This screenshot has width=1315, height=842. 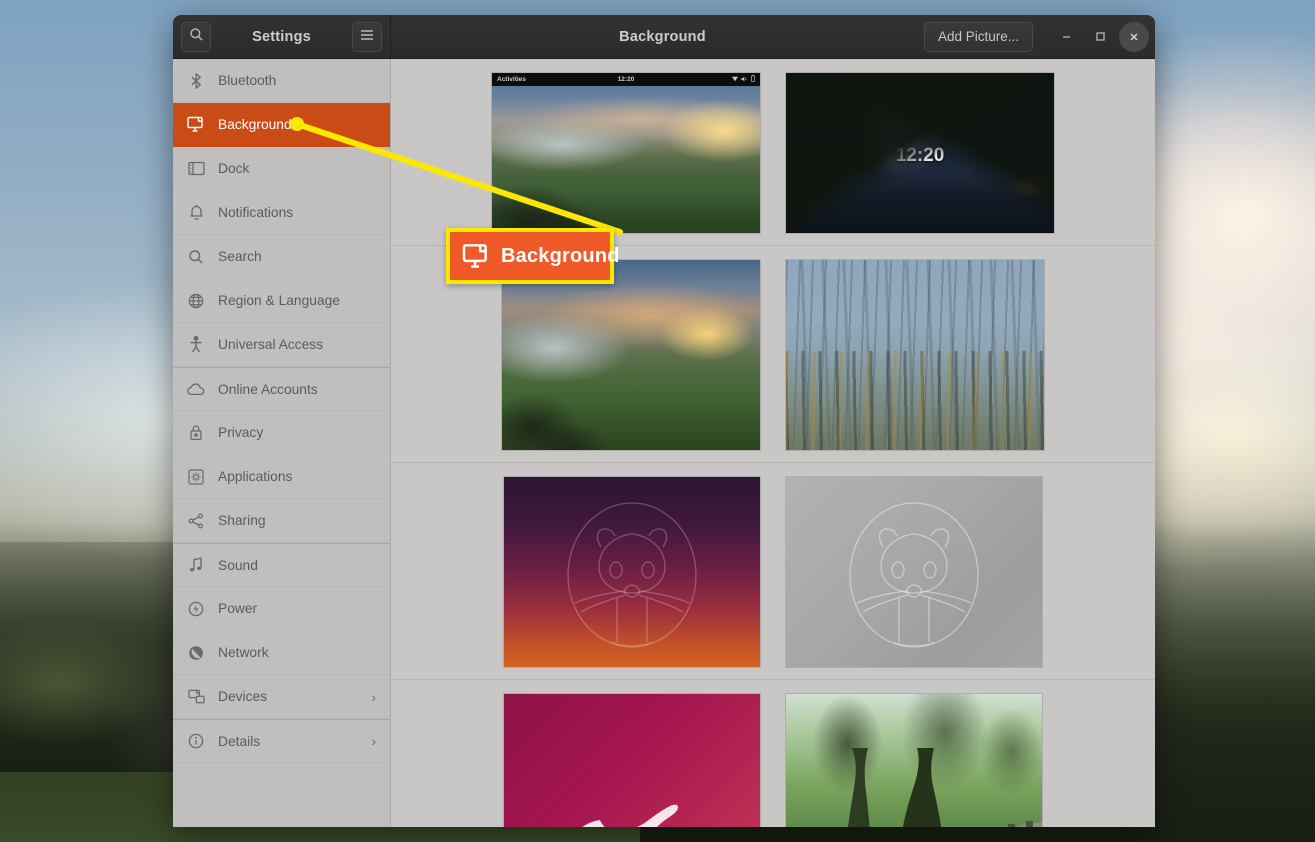 I want to click on lock-screen-preview-image: 12:20, so click(x=920, y=153).